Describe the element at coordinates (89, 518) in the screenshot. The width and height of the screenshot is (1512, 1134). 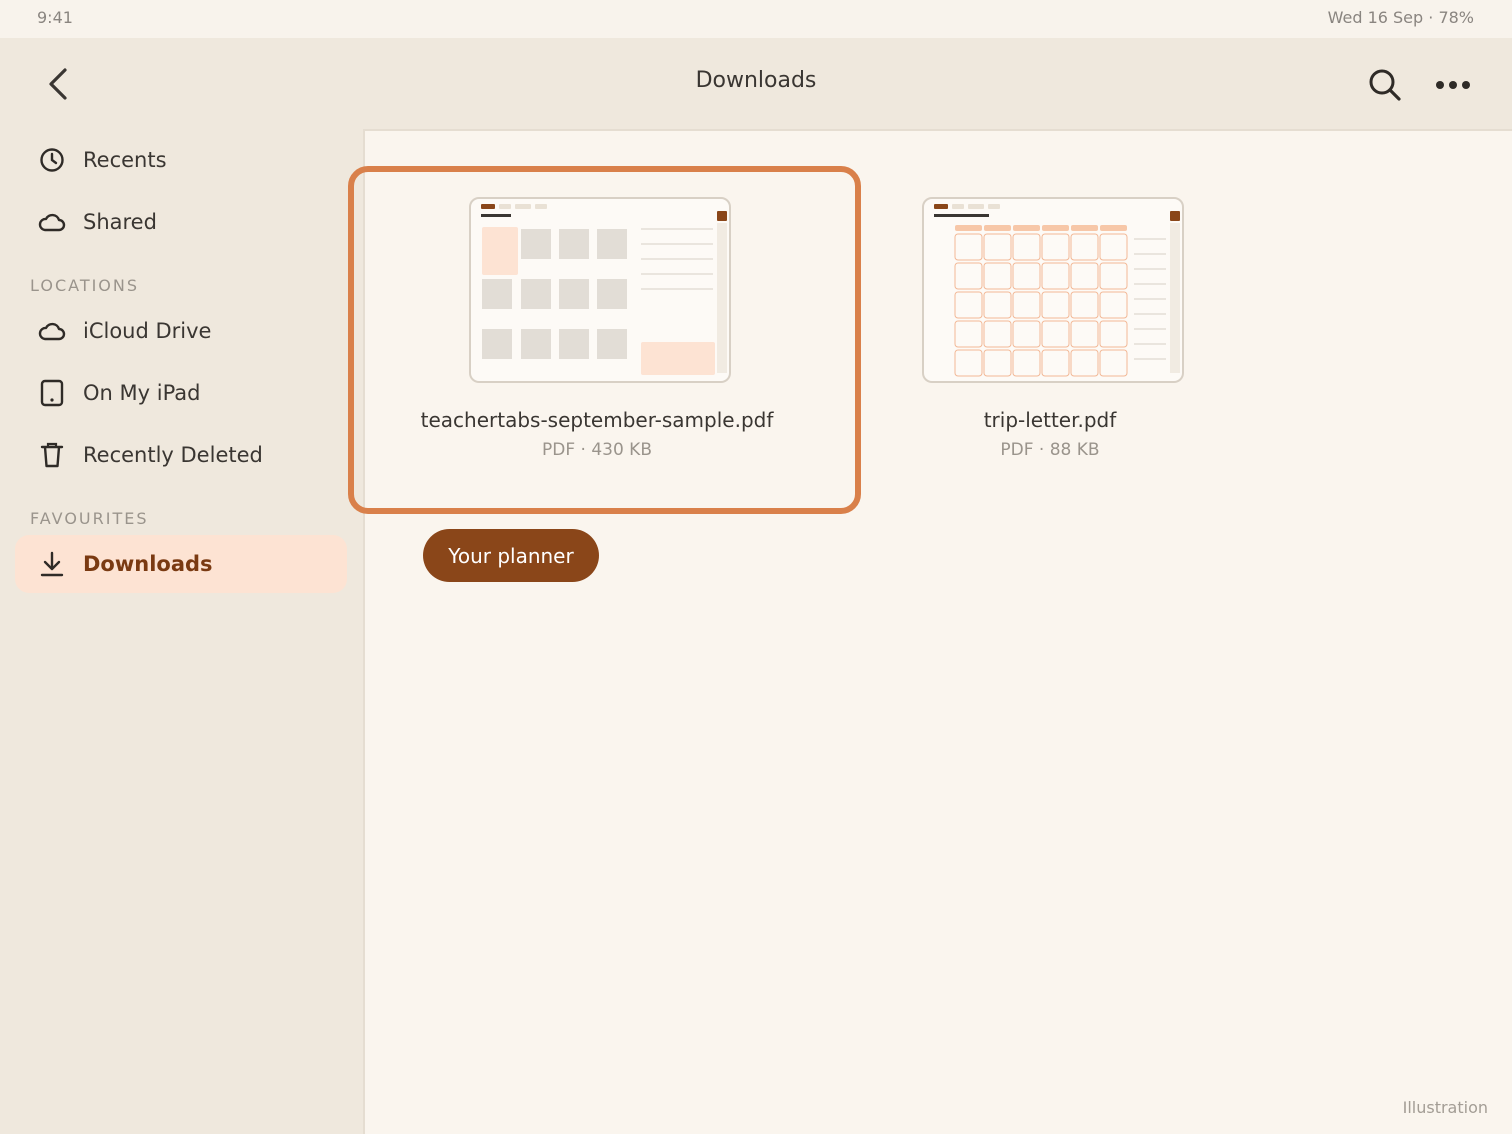
I see `favourites-heading: FAVOURITES` at that location.